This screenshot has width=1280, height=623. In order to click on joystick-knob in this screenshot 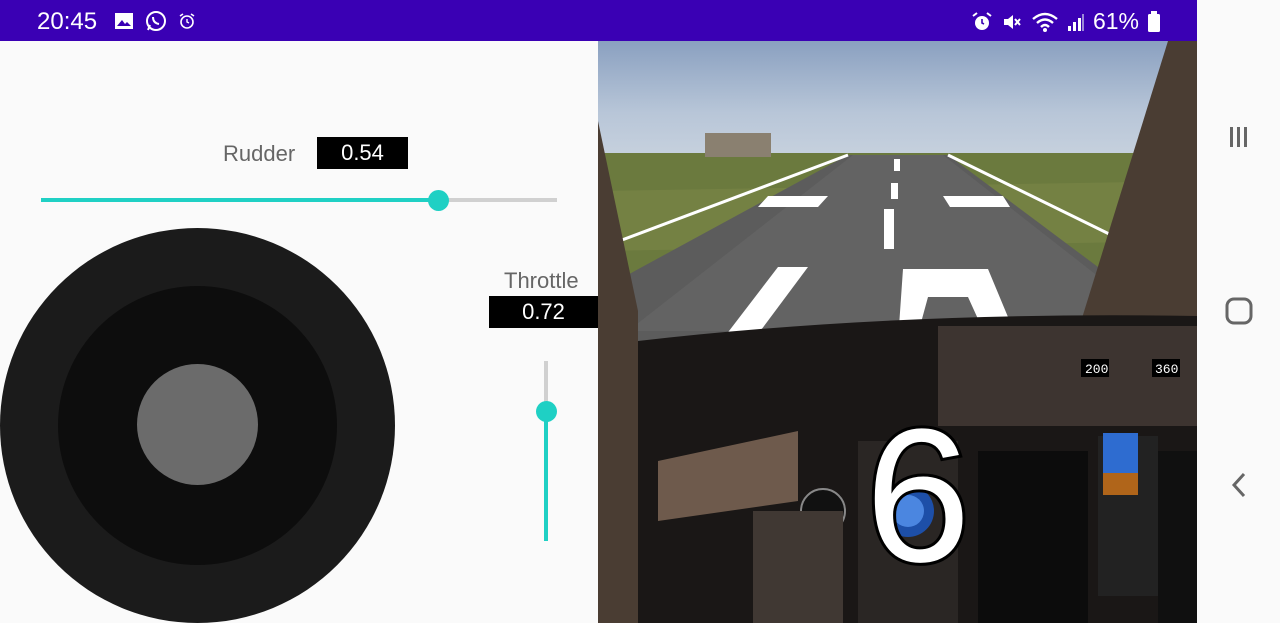, I will do `click(197, 424)`.